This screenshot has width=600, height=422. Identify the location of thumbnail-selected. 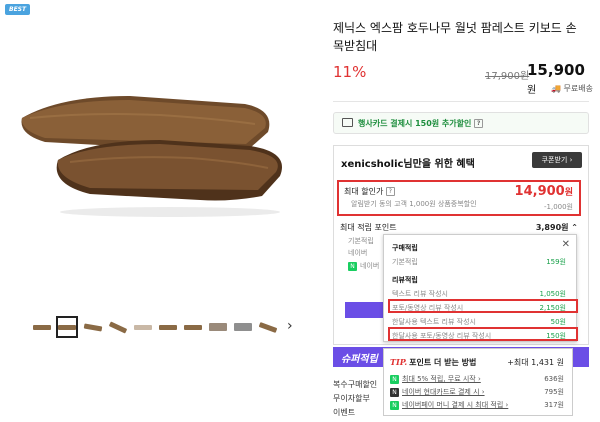
(67, 327).